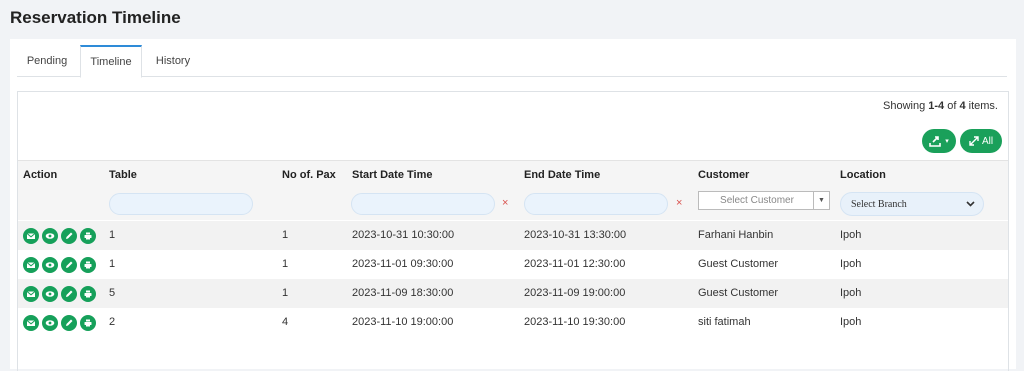  Describe the element at coordinates (123, 175) in the screenshot. I see `col-table: Table` at that location.